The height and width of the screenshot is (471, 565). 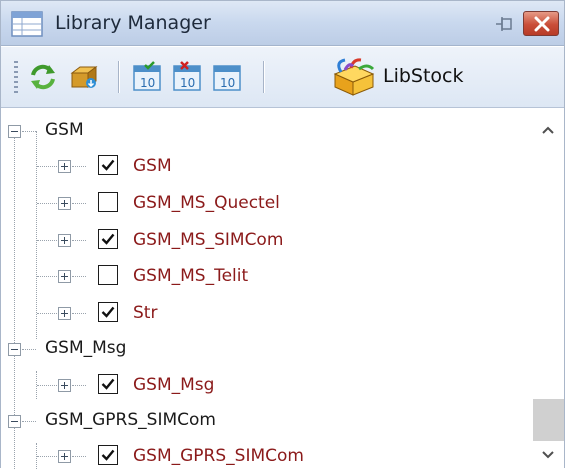 I want to click on tree-node-library: GSM_MS_SIMCom, so click(x=266, y=240).